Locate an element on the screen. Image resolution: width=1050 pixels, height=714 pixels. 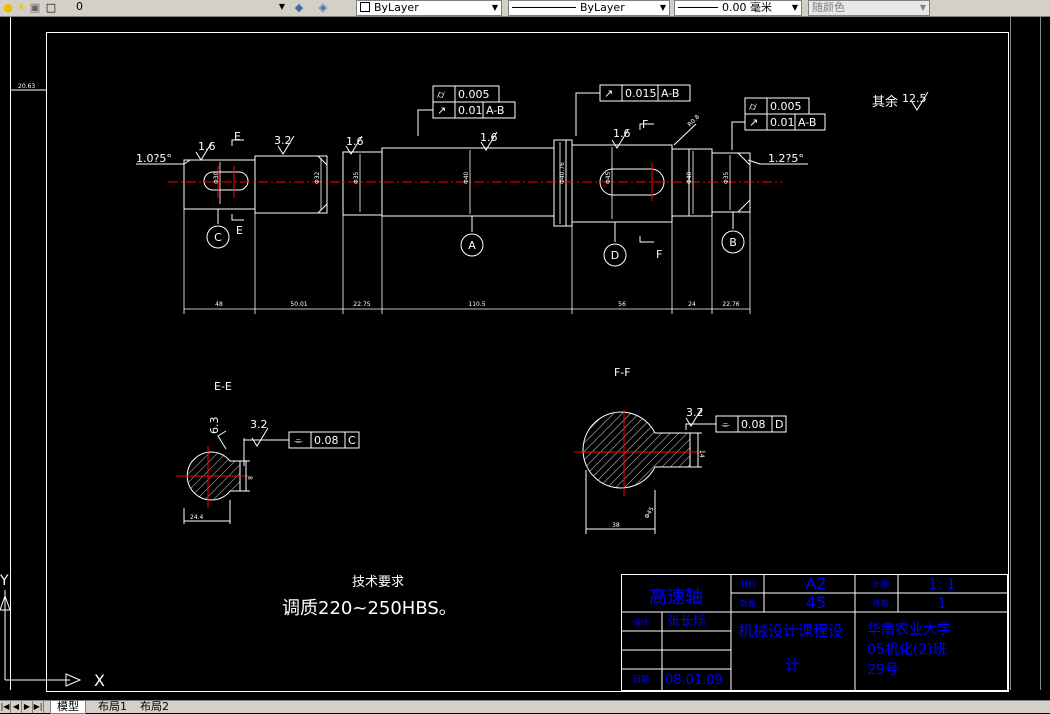
gdt-mid-runout-ref: A-B is located at coordinates (670, 93).